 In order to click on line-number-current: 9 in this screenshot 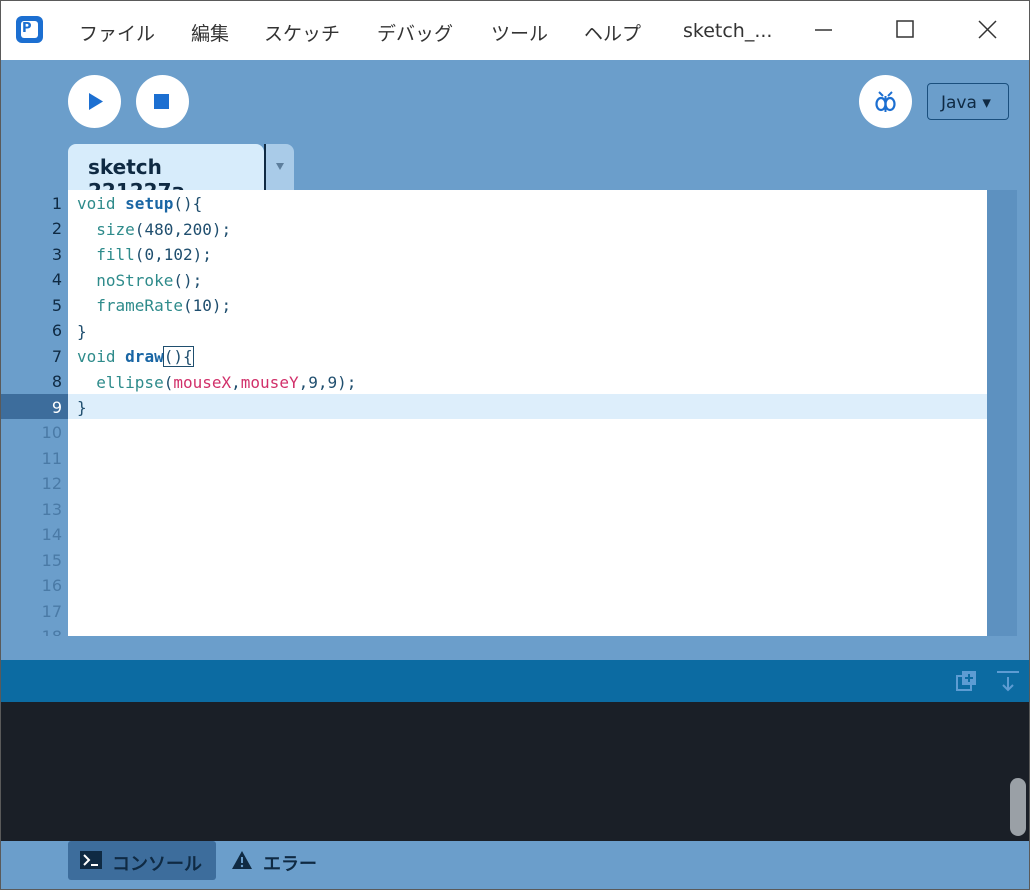, I will do `click(56, 407)`.